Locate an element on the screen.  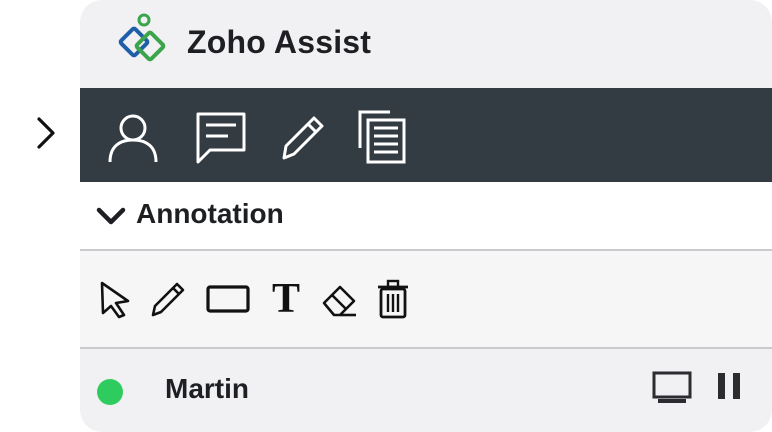
app-title: Zoho Assist is located at coordinates (279, 42).